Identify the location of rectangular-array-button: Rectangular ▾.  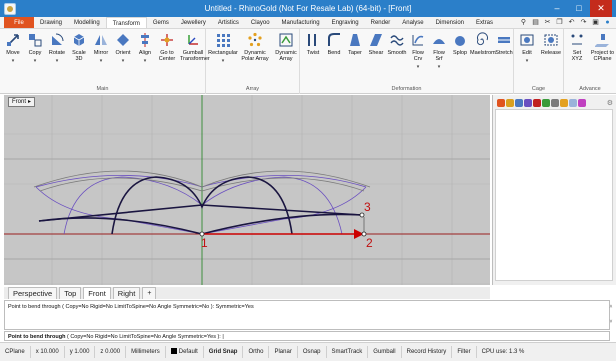
(223, 48).